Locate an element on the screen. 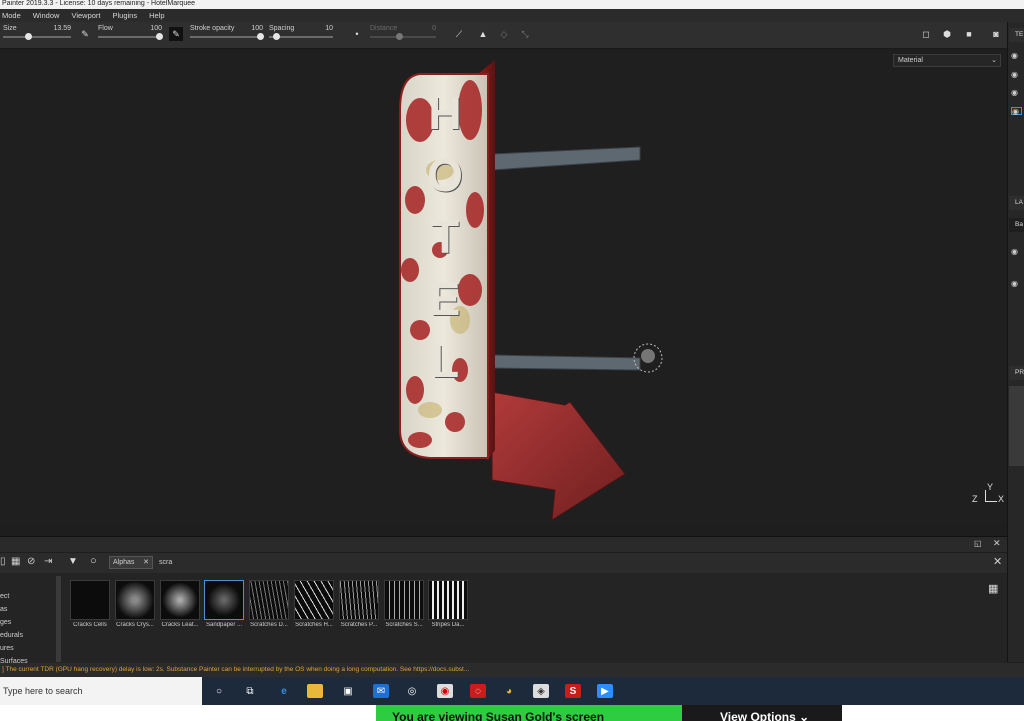 The image size is (1024, 721). menu-help: Help is located at coordinates (156, 15).